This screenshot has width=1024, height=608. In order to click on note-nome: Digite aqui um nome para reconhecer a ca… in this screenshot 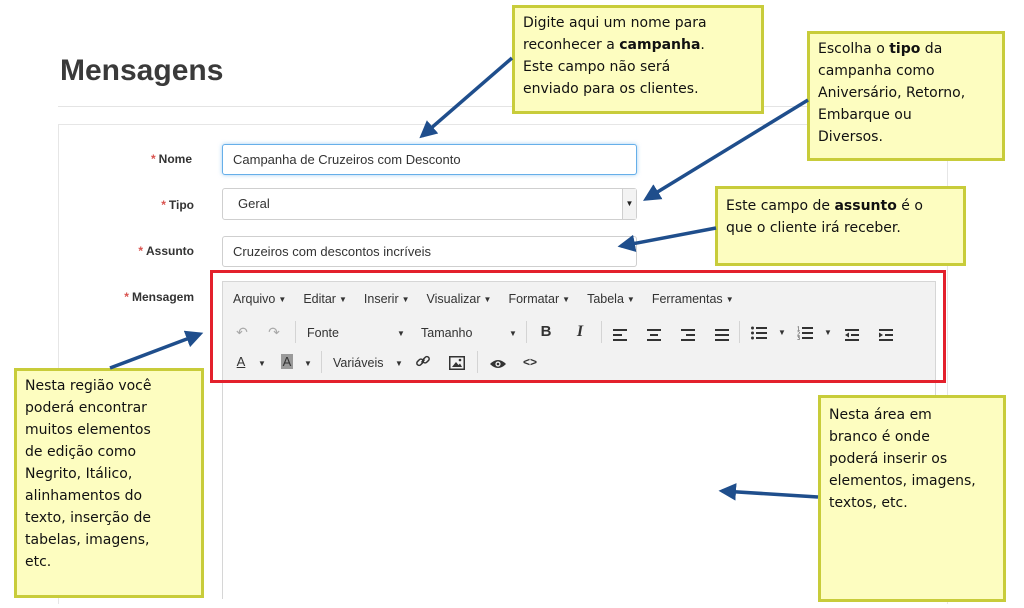, I will do `click(638, 59)`.